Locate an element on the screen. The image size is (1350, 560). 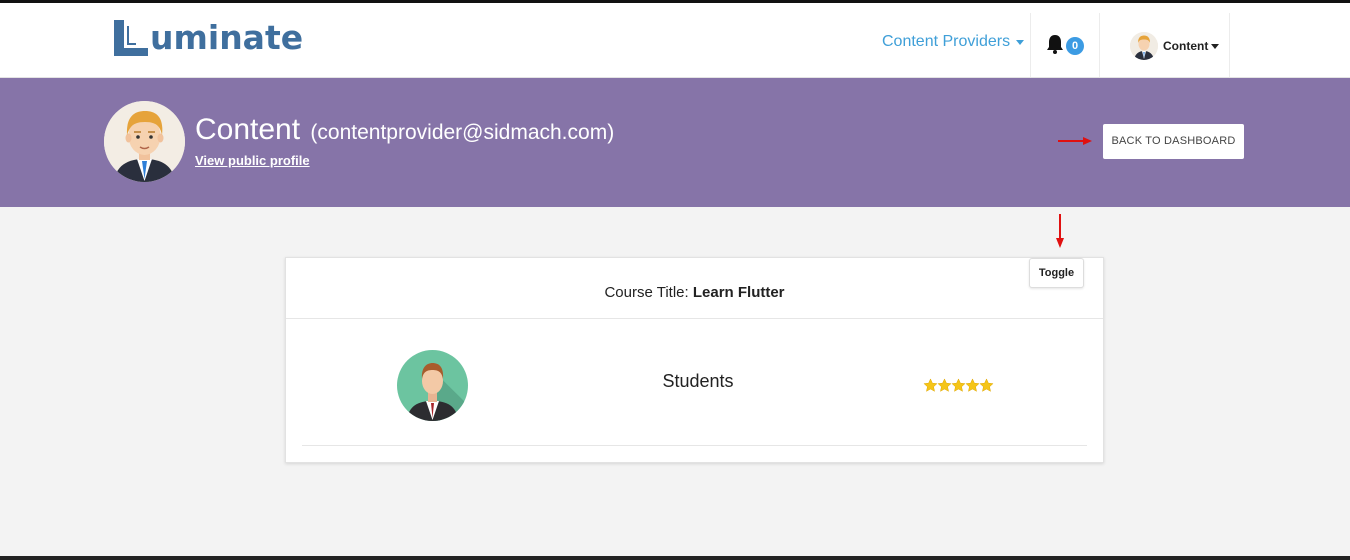
course-title: Course Title: Learn Flutter is located at coordinates (694, 292).